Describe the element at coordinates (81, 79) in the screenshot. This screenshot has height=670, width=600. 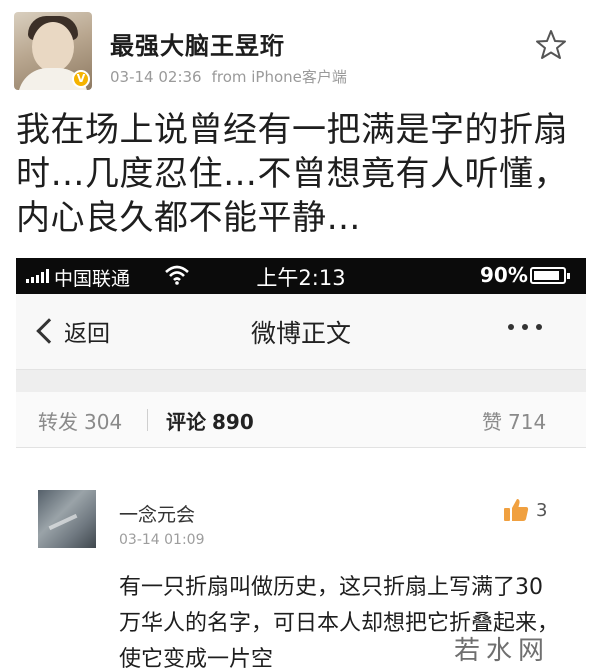
I see `verified-badge-icon: V` at that location.